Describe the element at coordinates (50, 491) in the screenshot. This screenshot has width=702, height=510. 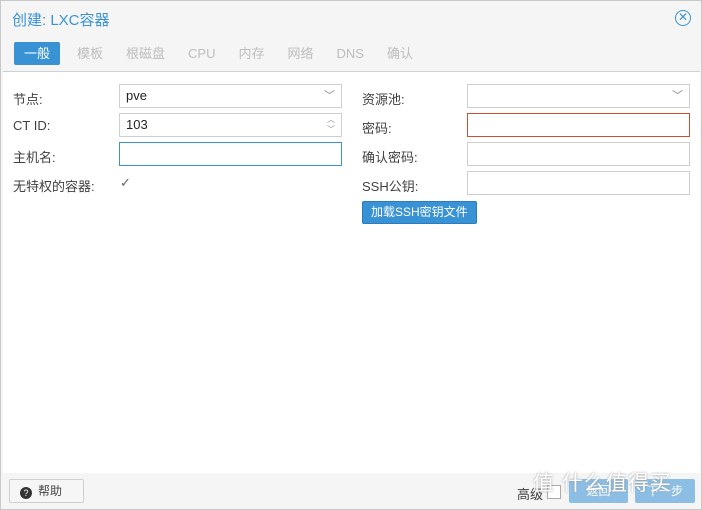
I see `help-label: 帮助` at that location.